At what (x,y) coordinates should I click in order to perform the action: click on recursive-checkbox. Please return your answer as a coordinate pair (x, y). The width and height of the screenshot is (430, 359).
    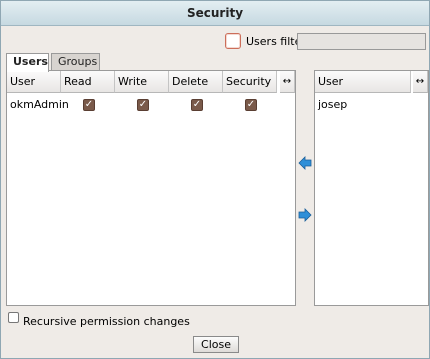
    Looking at the image, I should click on (13, 317).